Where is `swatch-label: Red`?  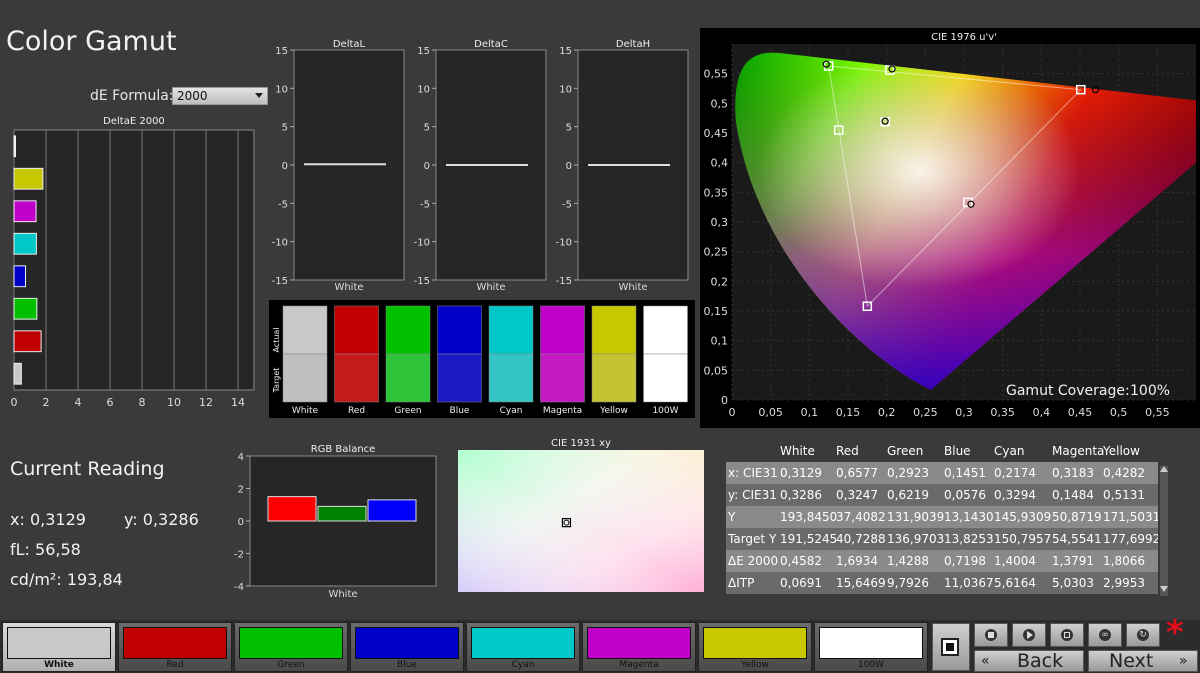 swatch-label: Red is located at coordinates (356, 411).